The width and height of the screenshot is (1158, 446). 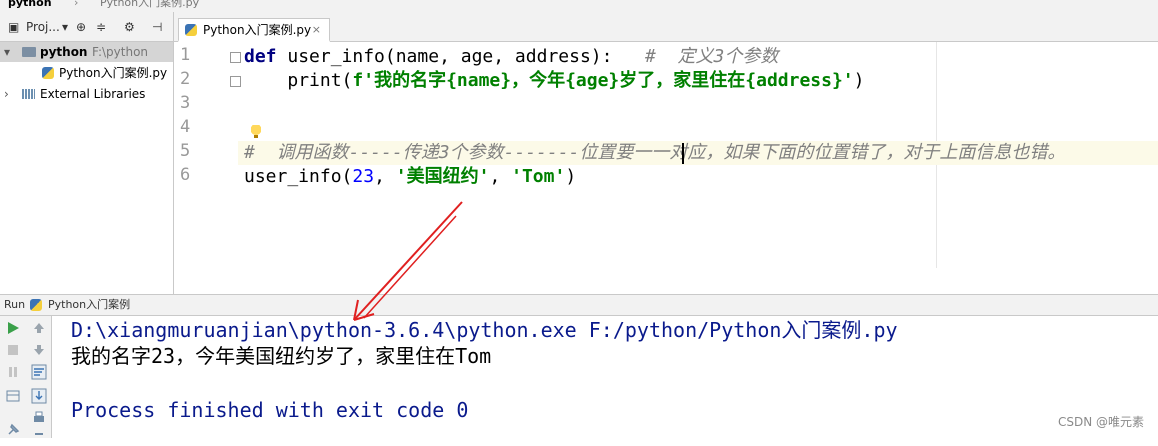 I want to click on annotation-arrow, so click(x=408, y=261).